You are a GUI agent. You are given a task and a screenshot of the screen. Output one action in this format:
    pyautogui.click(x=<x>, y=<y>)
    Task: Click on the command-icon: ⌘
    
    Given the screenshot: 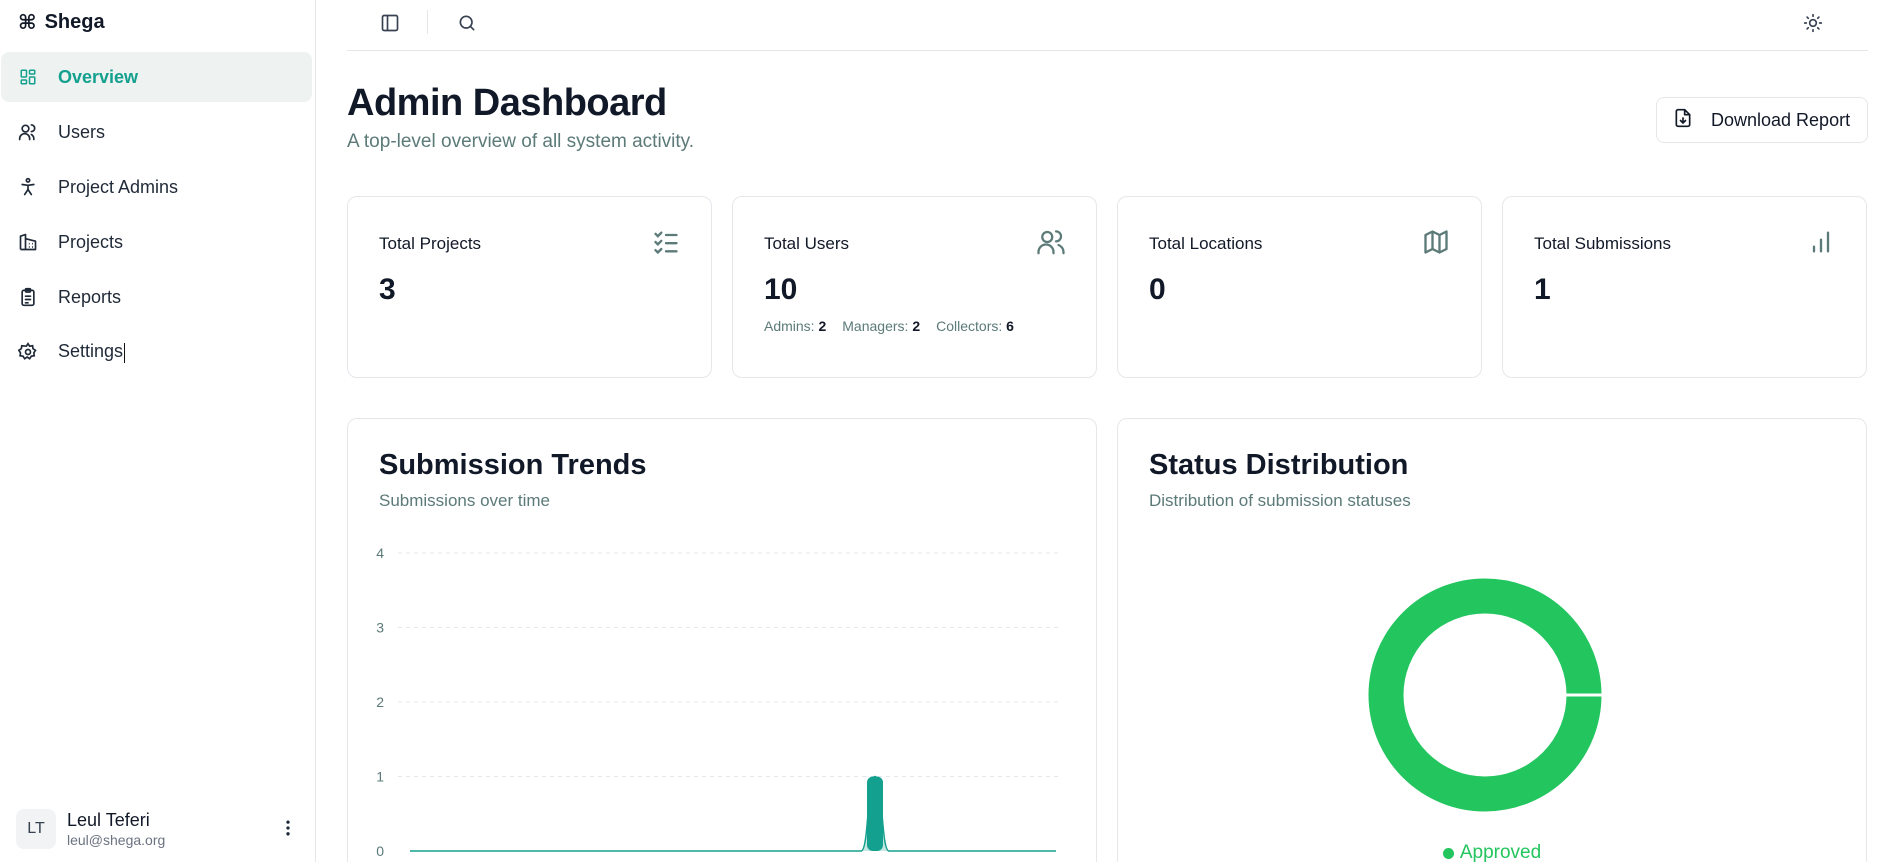 What is the action you would take?
    pyautogui.click(x=27, y=22)
    